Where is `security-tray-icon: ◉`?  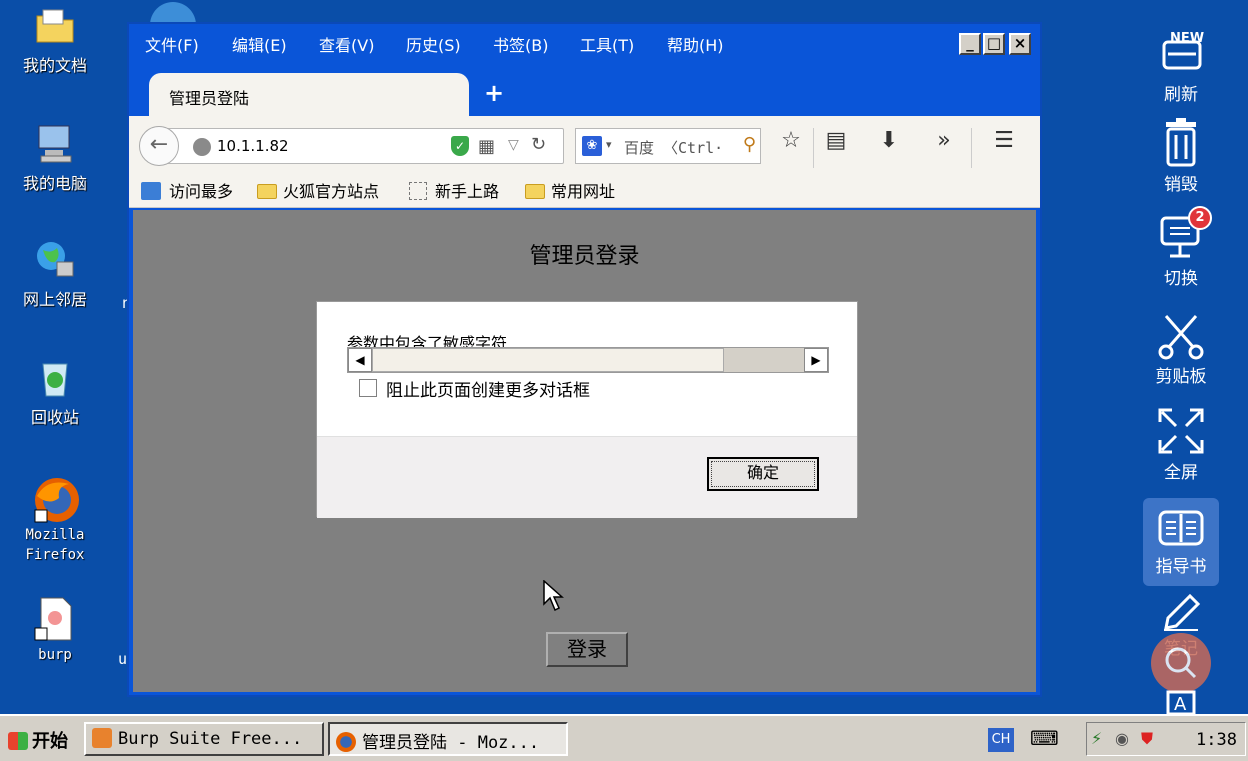 security-tray-icon: ◉ is located at coordinates (1122, 738).